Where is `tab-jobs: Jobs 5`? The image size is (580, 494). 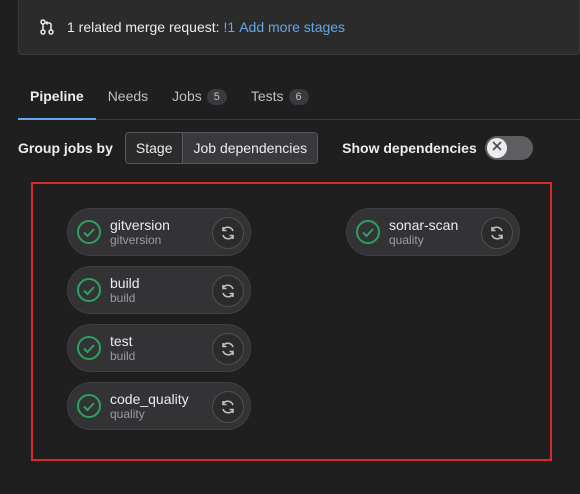 tab-jobs: Jobs 5 is located at coordinates (199, 101).